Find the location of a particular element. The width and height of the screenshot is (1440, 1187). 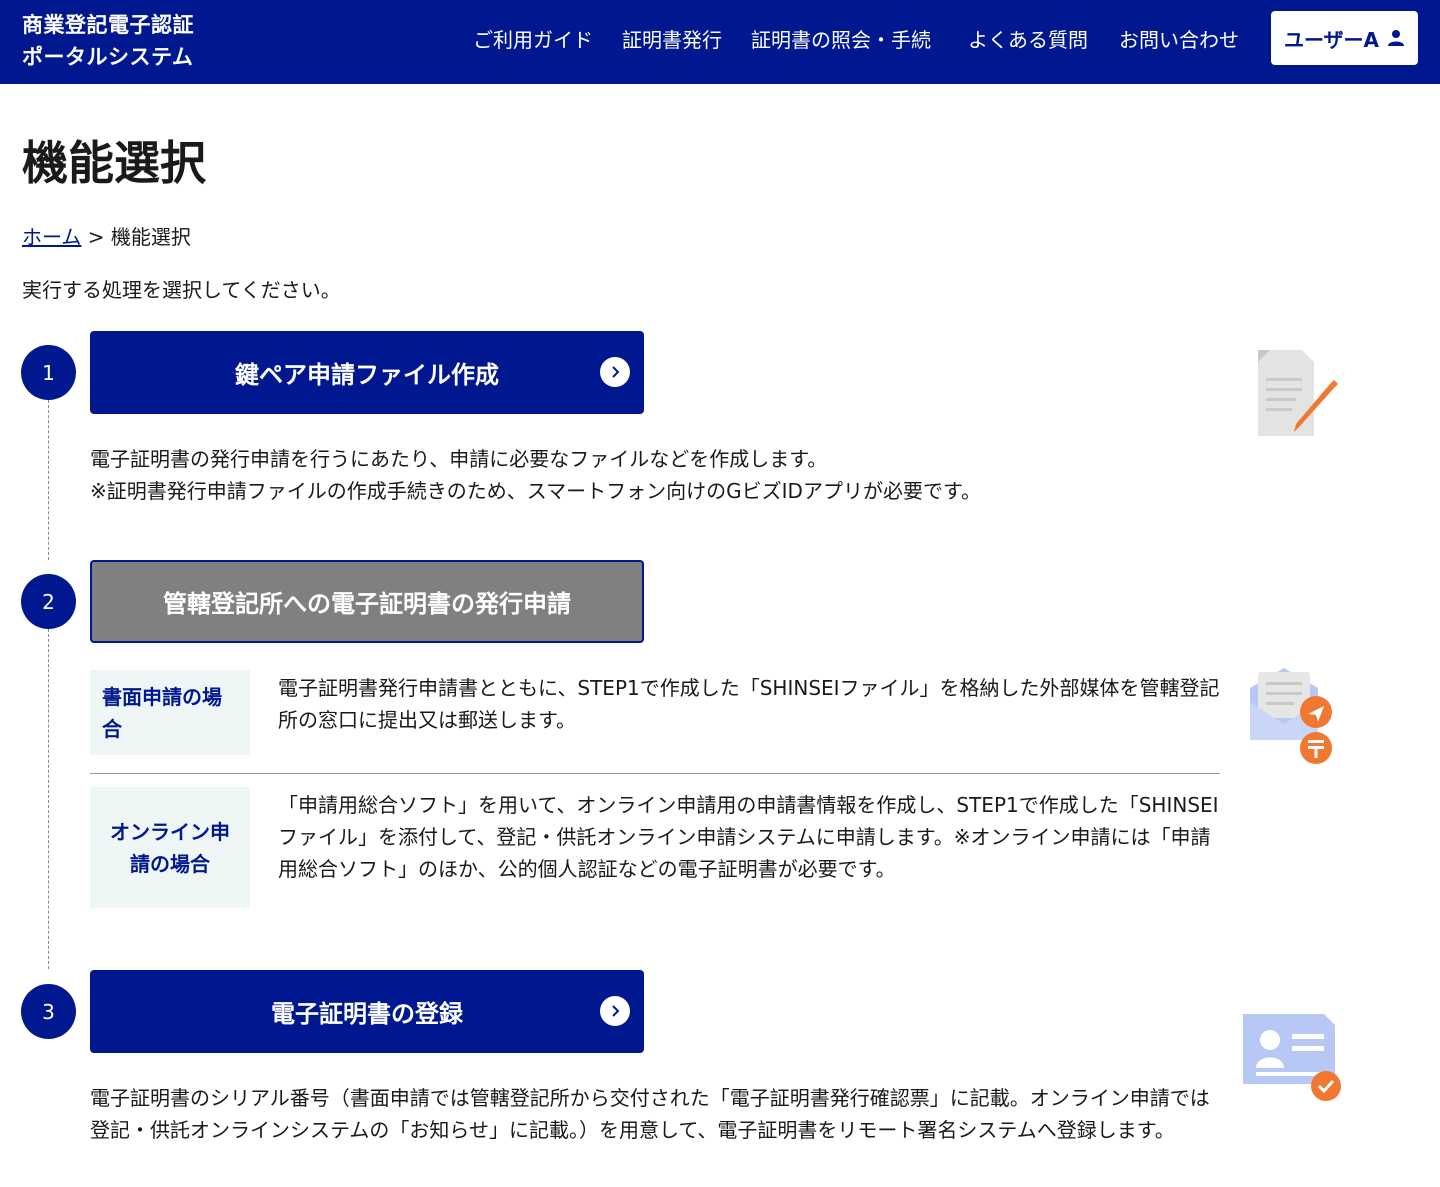

page-title: 機能選択 is located at coordinates (114, 163).